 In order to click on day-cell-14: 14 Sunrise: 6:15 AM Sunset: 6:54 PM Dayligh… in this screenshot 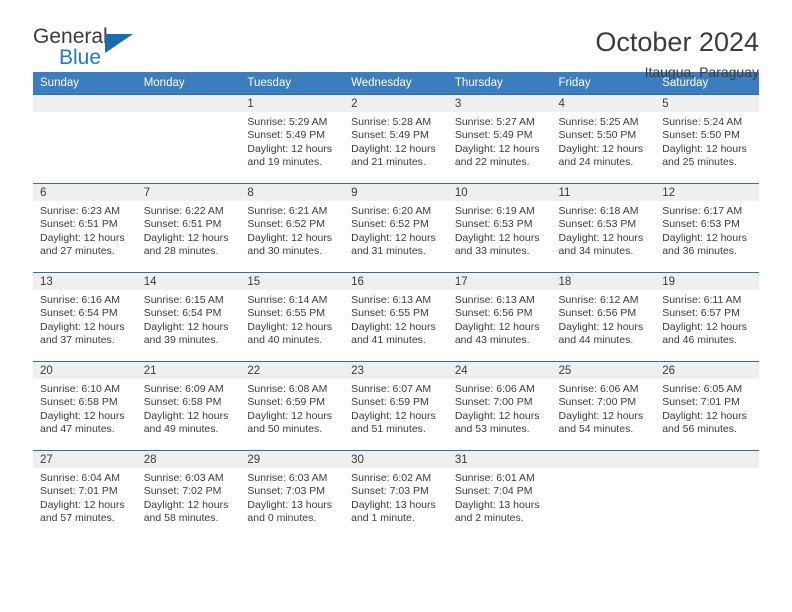, I will do `click(188, 317)`.